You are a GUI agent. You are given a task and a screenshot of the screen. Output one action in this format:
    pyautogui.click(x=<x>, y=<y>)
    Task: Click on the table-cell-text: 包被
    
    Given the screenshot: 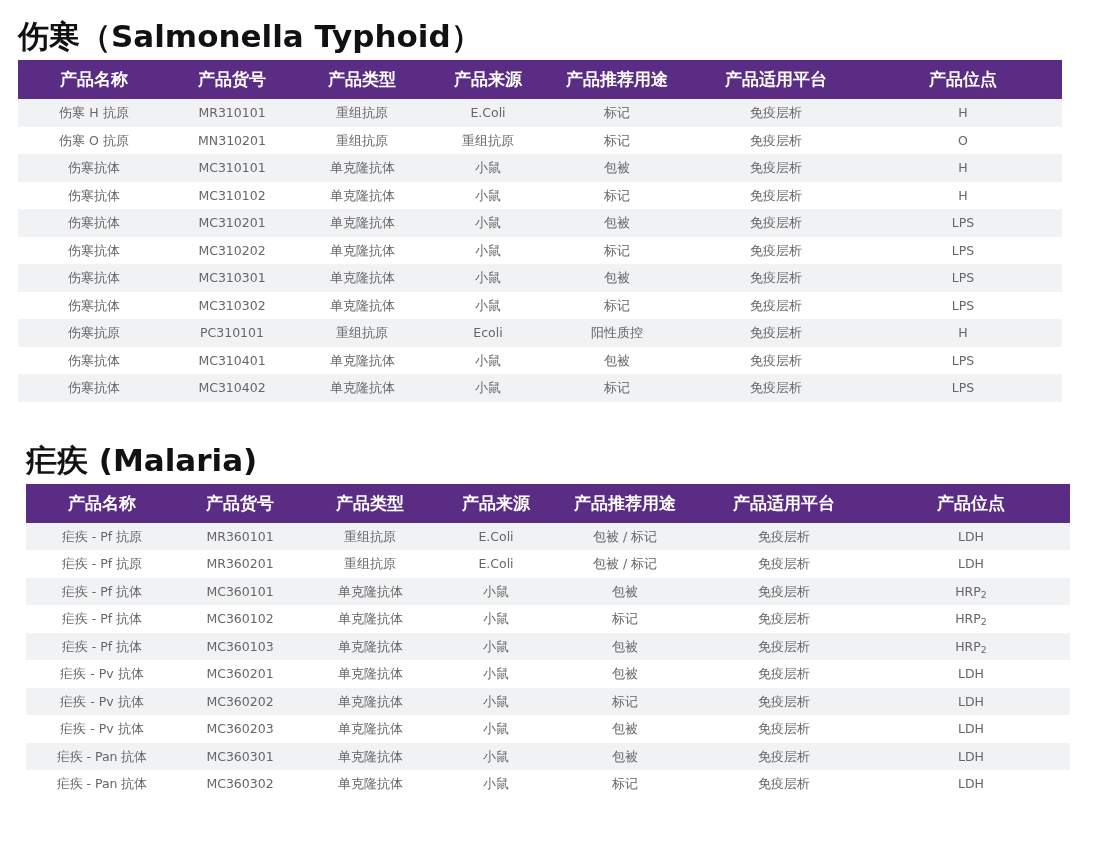 What is the action you would take?
    pyautogui.click(x=625, y=674)
    